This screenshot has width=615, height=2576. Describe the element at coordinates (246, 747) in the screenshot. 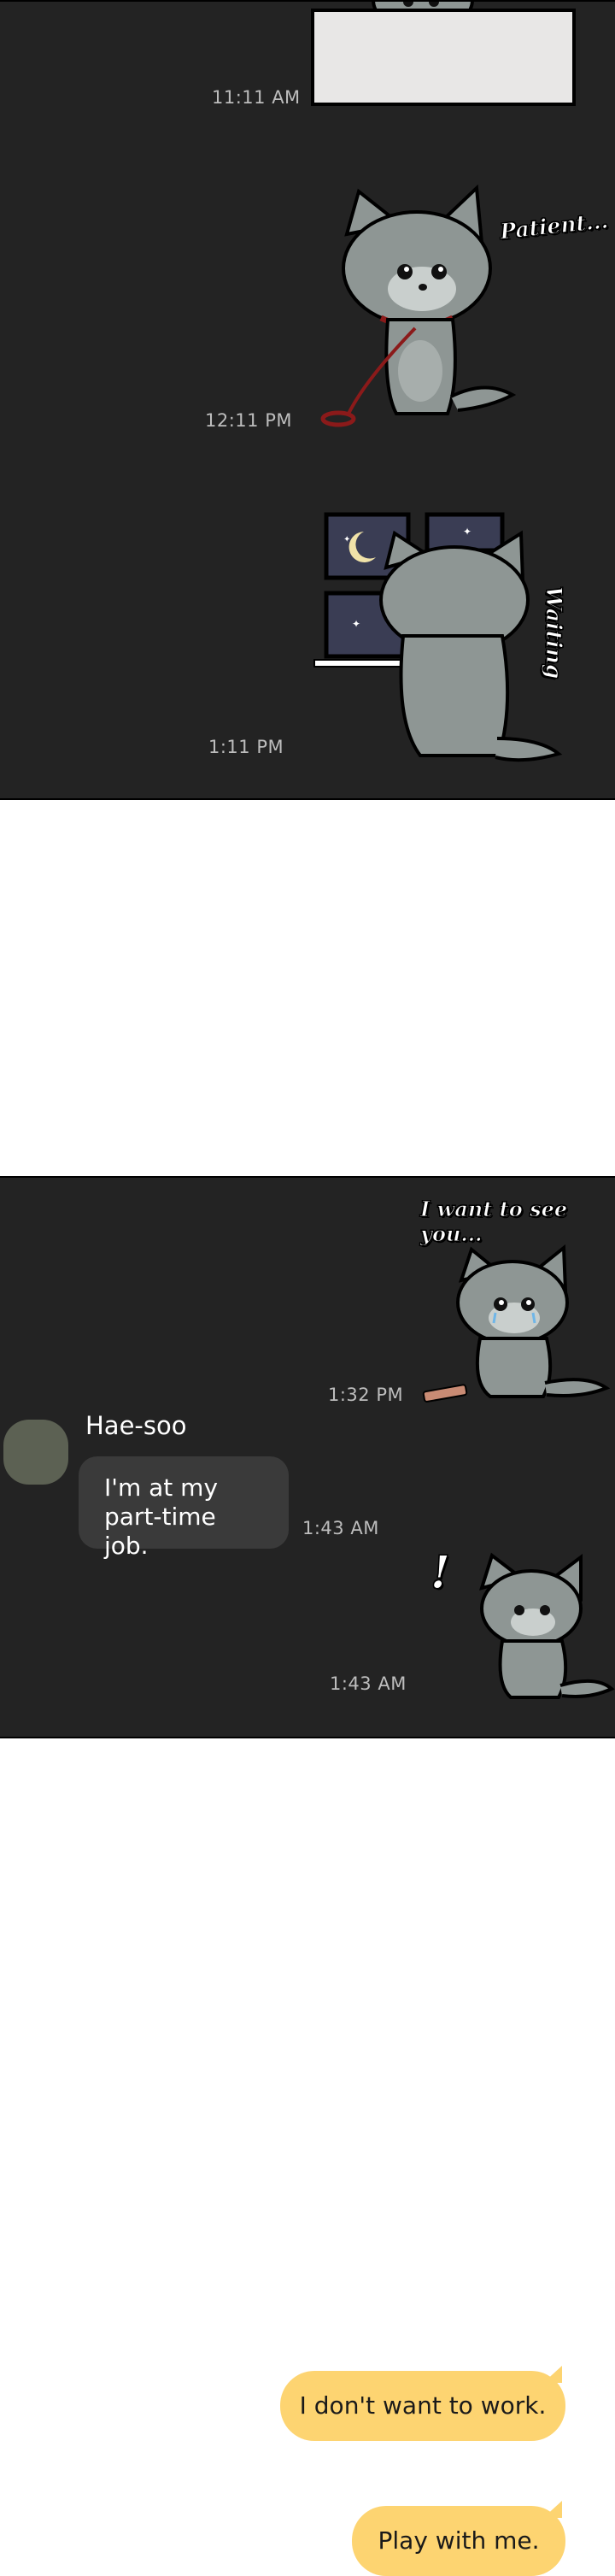

I see `message-timestamp: 1:11 PM` at that location.